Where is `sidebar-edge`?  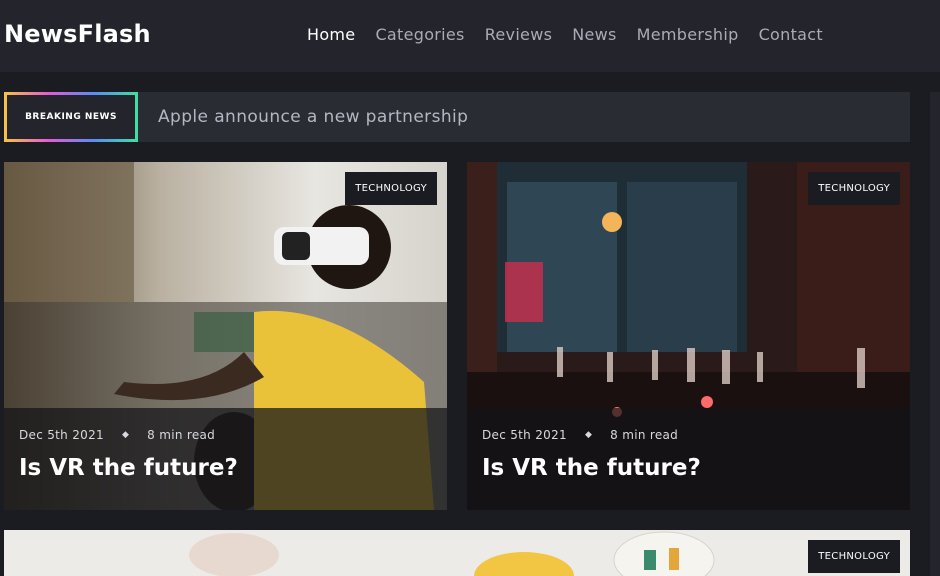 sidebar-edge is located at coordinates (935, 334).